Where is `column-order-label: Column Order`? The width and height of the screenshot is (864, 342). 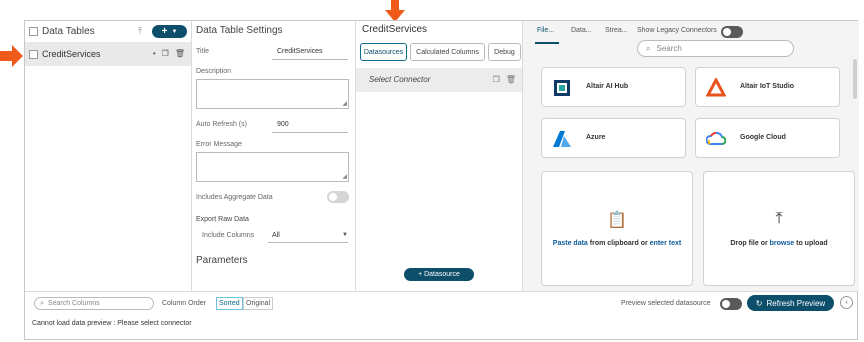 column-order-label: Column Order is located at coordinates (184, 303).